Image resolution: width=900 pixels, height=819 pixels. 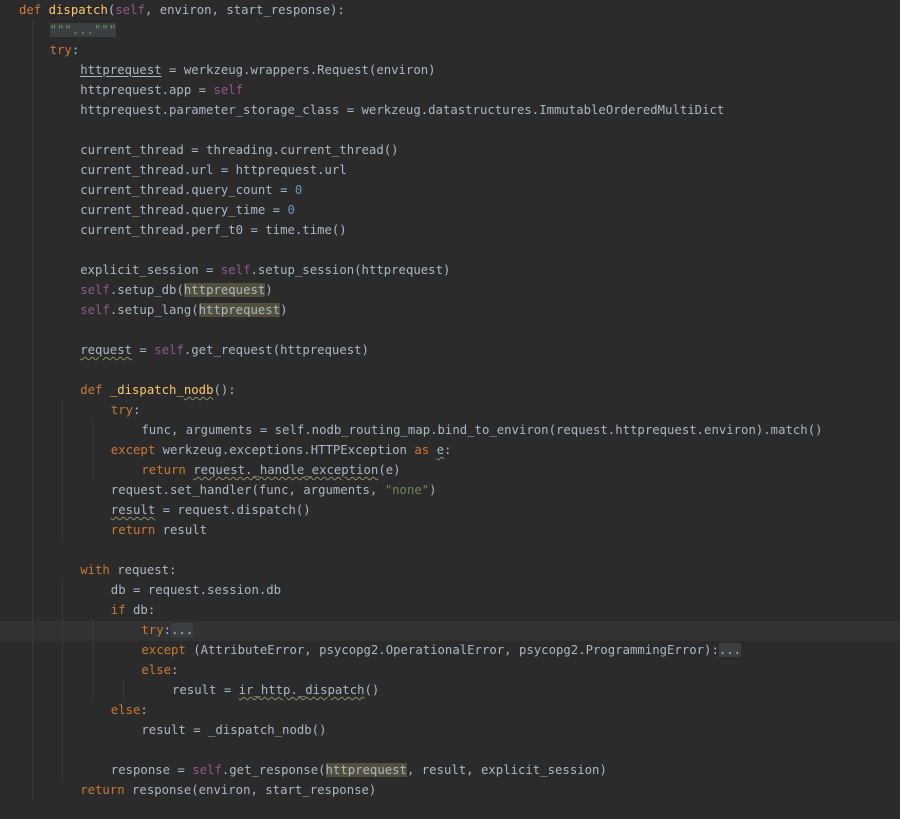 What do you see at coordinates (184, 310) in the screenshot?
I see `code-line: self.setup_lang(httprequest)` at bounding box center [184, 310].